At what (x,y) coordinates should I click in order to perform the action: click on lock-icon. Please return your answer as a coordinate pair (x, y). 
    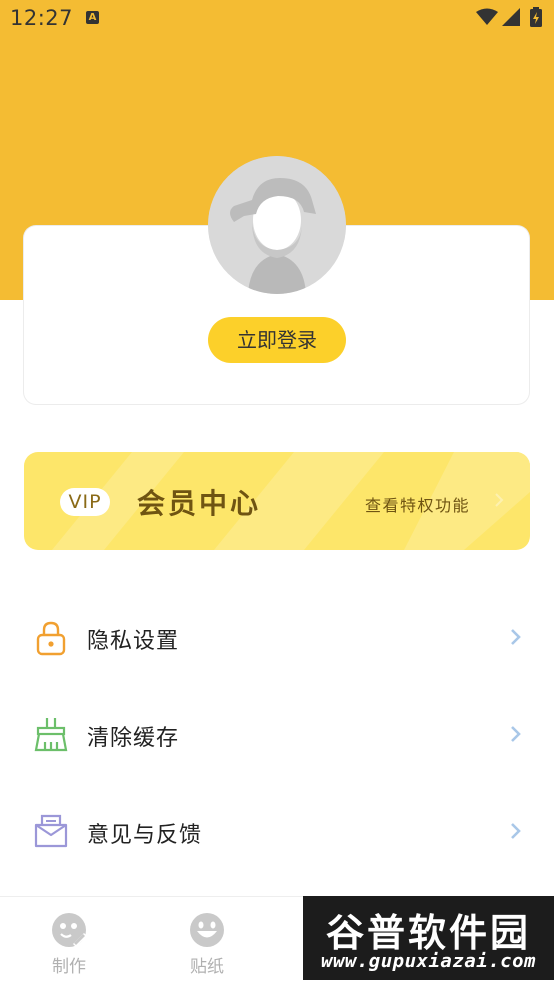
    Looking at the image, I should click on (51, 638).